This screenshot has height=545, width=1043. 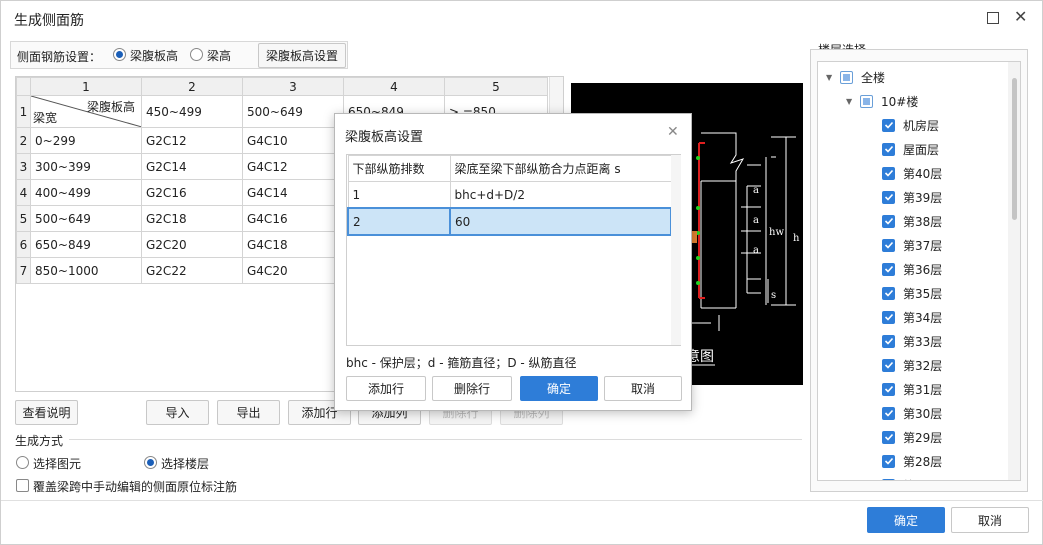 I want to click on radio-select-element-label: 选择图元, so click(x=57, y=463).